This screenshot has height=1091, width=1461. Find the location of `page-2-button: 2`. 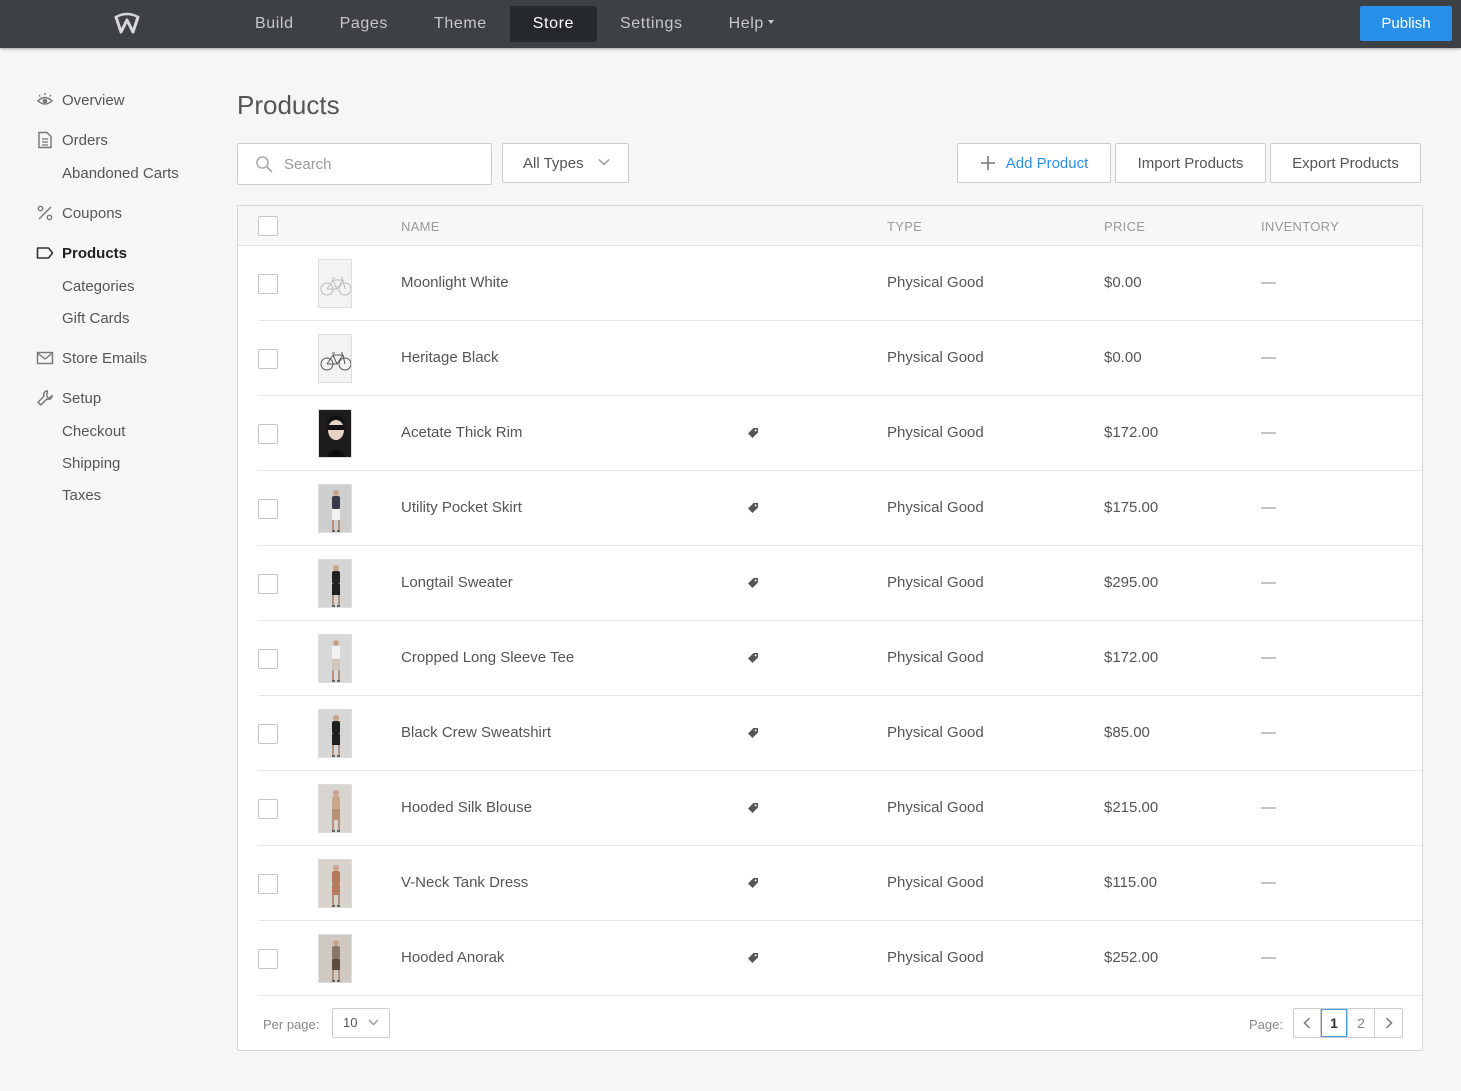

page-2-button: 2 is located at coordinates (1361, 1023).